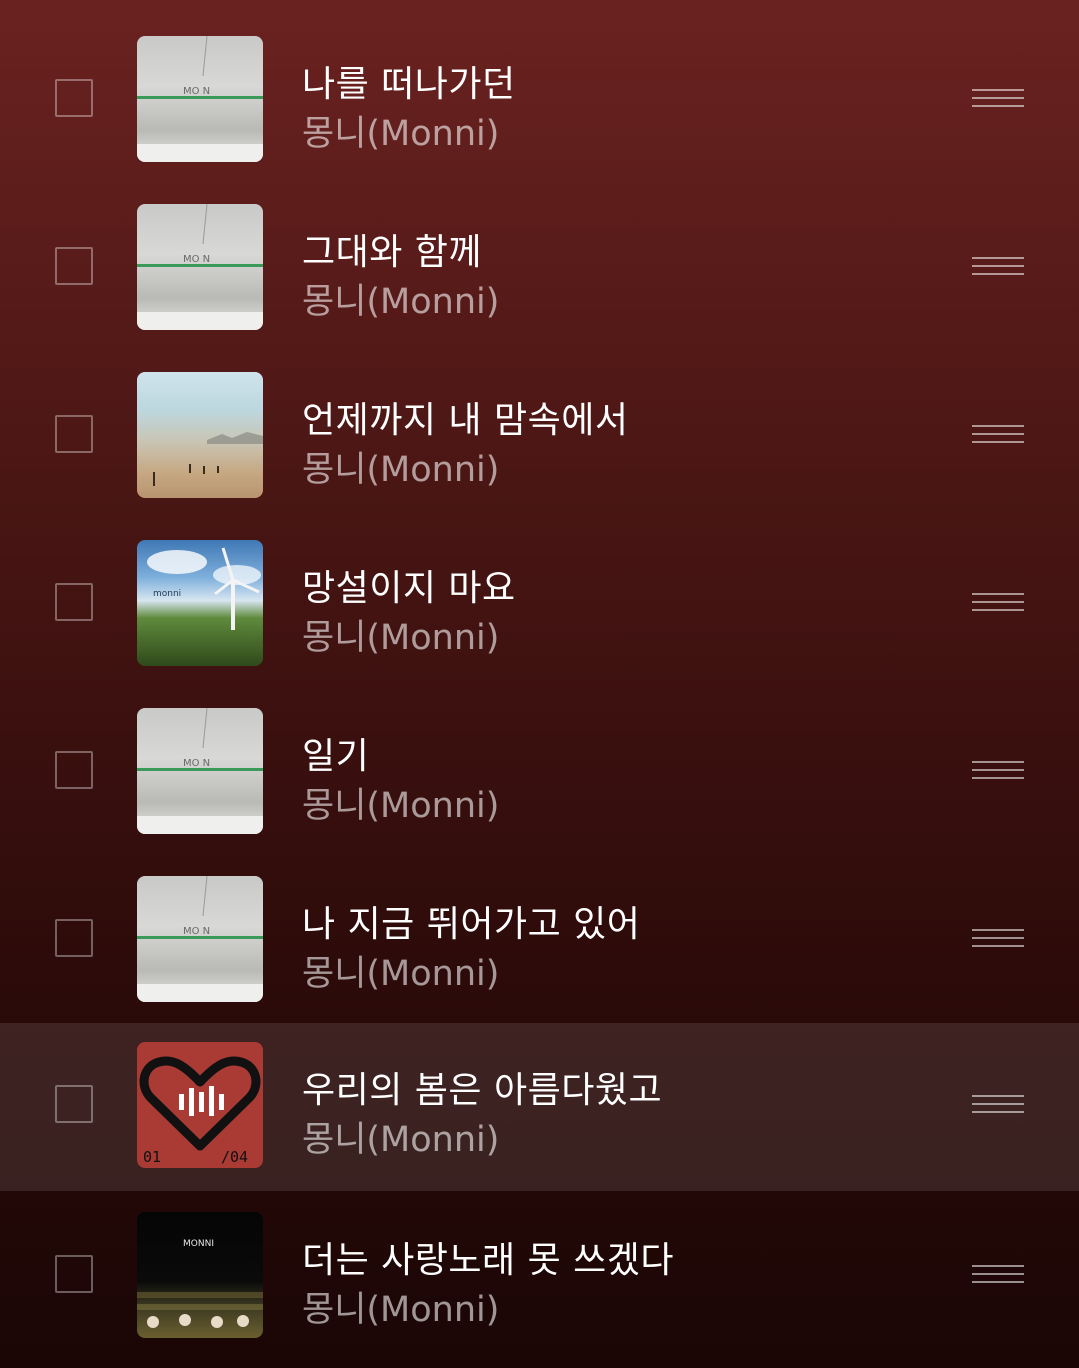 Image resolution: width=1079 pixels, height=1368 pixels. What do you see at coordinates (409, 84) in the screenshot?
I see `track-title: 나를 떠나가던` at bounding box center [409, 84].